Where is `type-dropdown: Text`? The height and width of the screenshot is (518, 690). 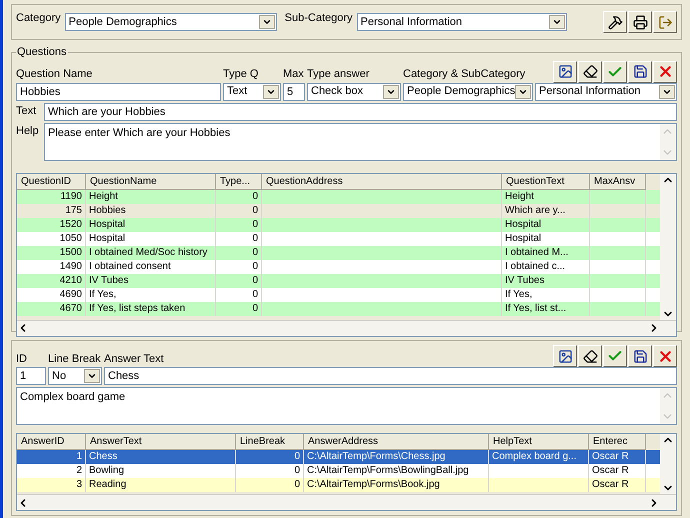 type-dropdown: Text is located at coordinates (252, 91).